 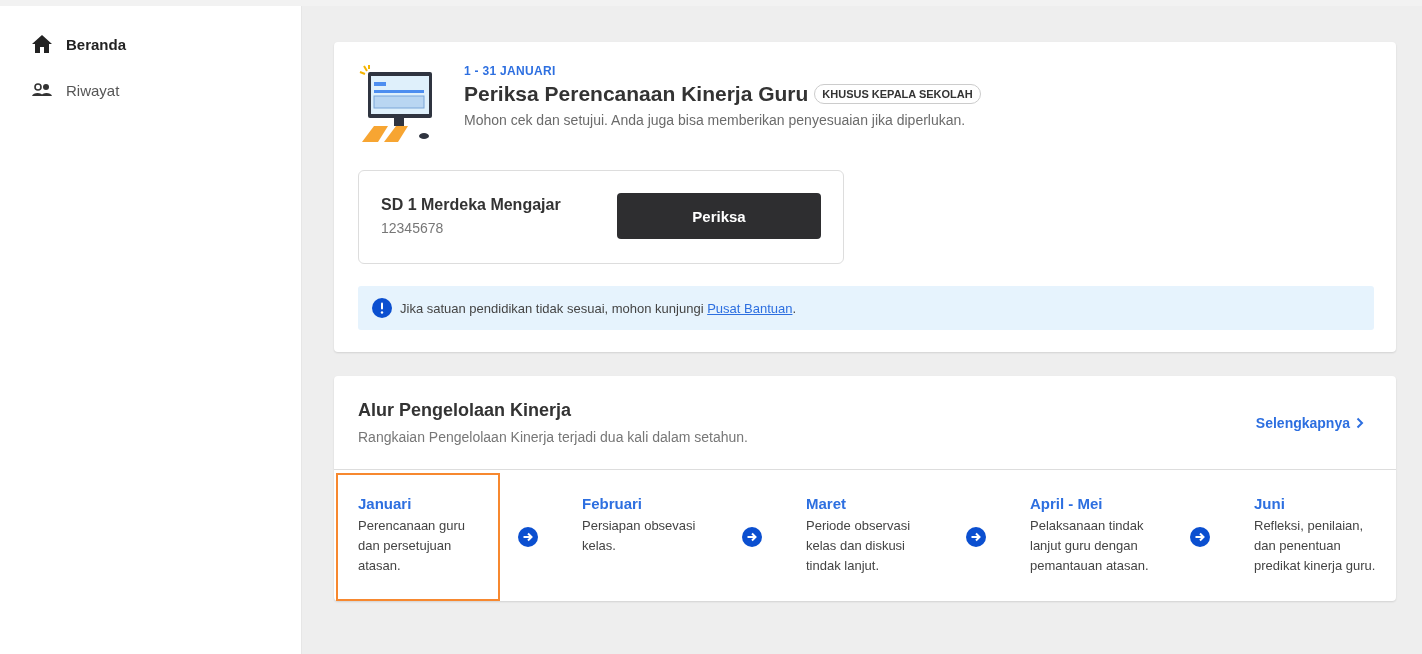 I want to click on step-month: Januari, so click(x=385, y=503).